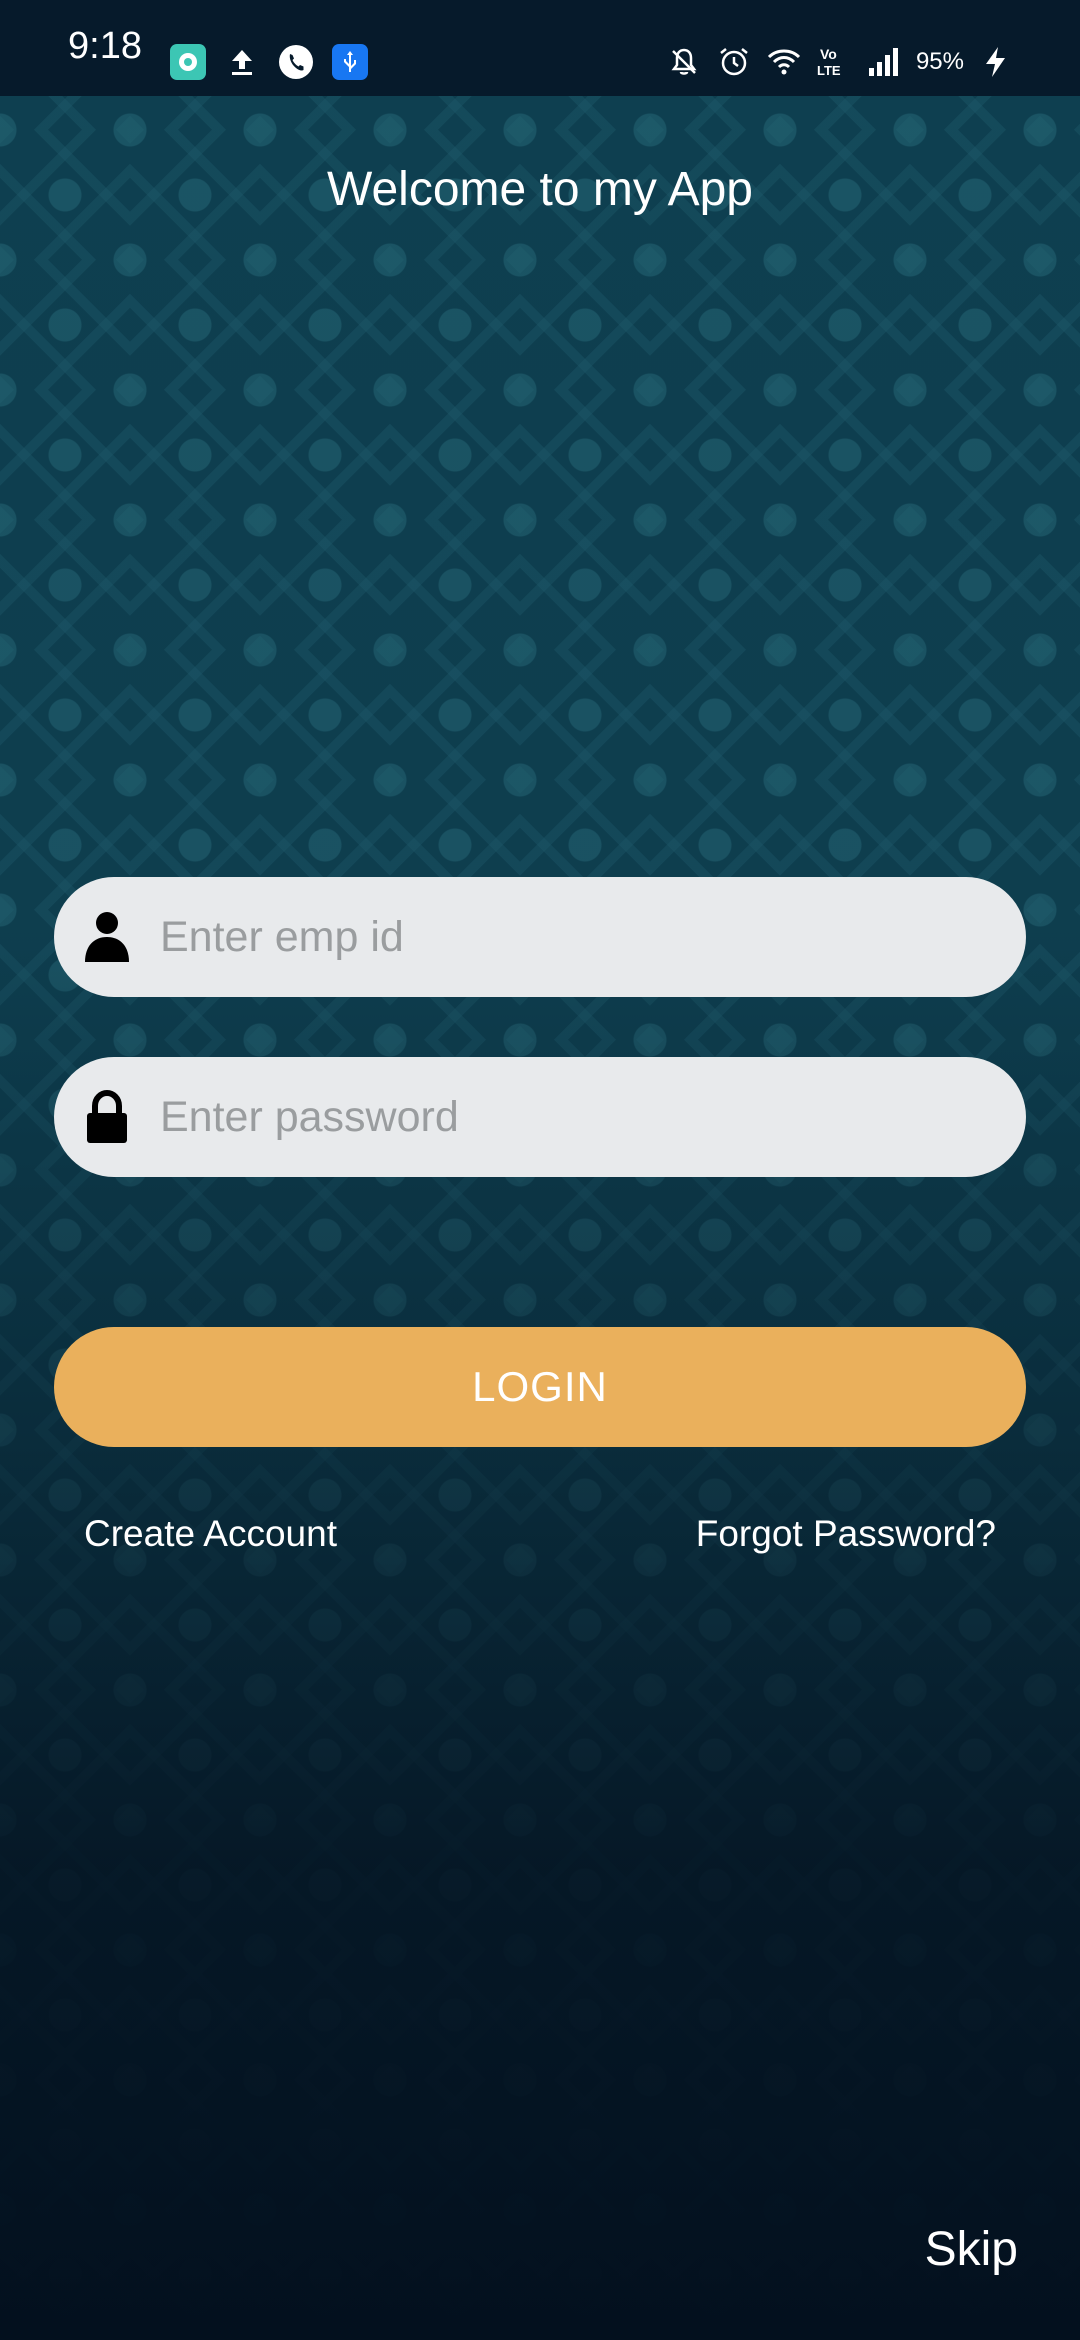 The width and height of the screenshot is (1080, 2340). What do you see at coordinates (296, 62) in the screenshot?
I see `phone-icon` at bounding box center [296, 62].